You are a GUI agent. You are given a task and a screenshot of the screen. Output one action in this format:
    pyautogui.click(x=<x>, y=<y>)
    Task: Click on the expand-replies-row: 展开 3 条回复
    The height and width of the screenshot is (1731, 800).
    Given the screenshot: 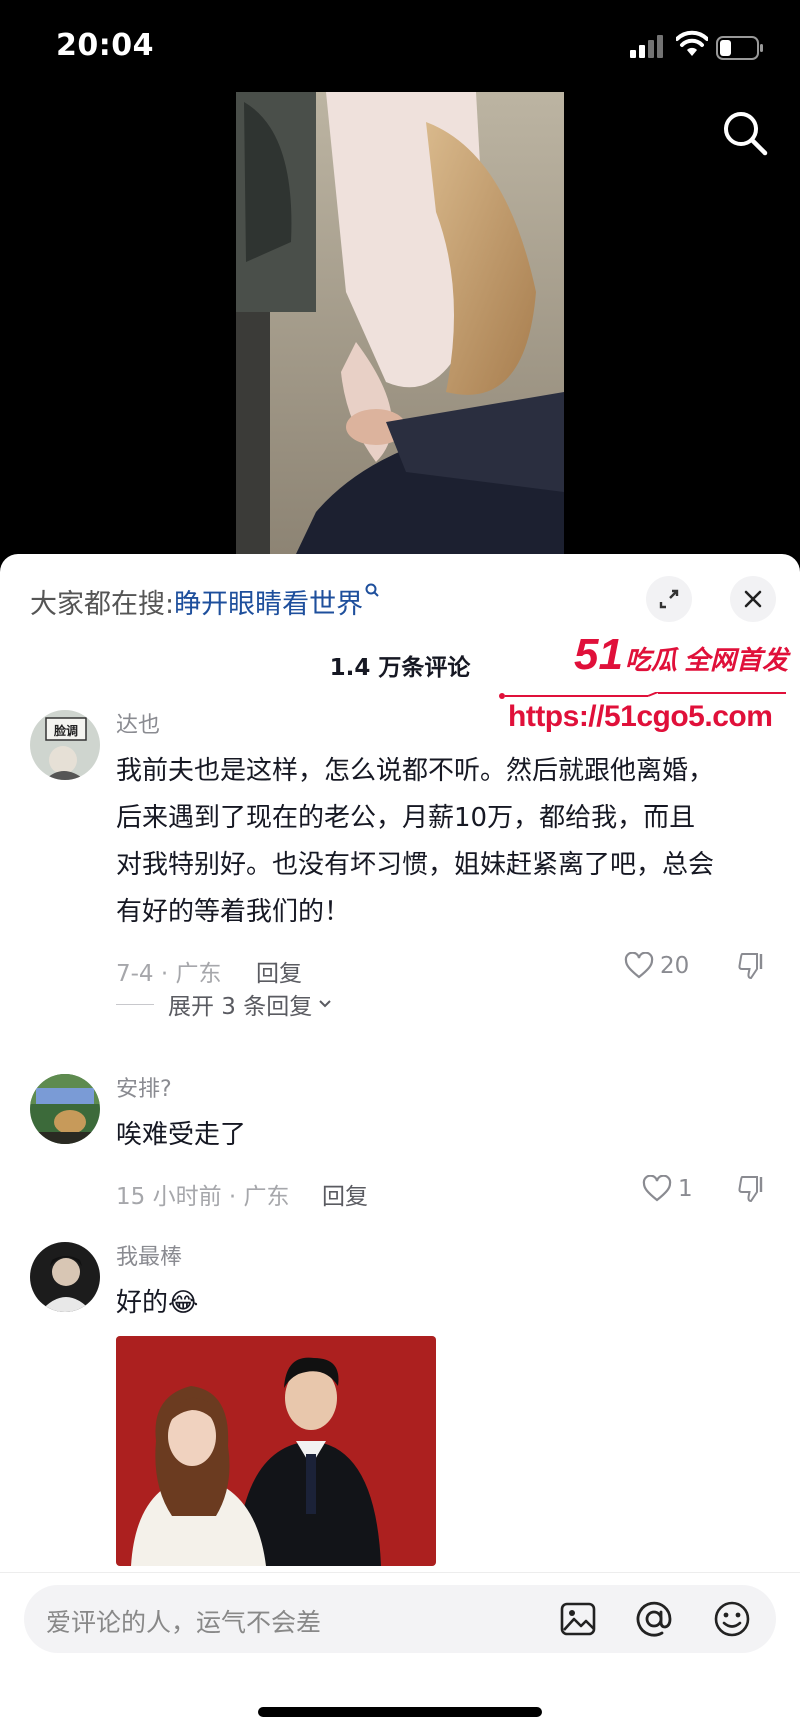 What is the action you would take?
    pyautogui.click(x=316, y=1004)
    